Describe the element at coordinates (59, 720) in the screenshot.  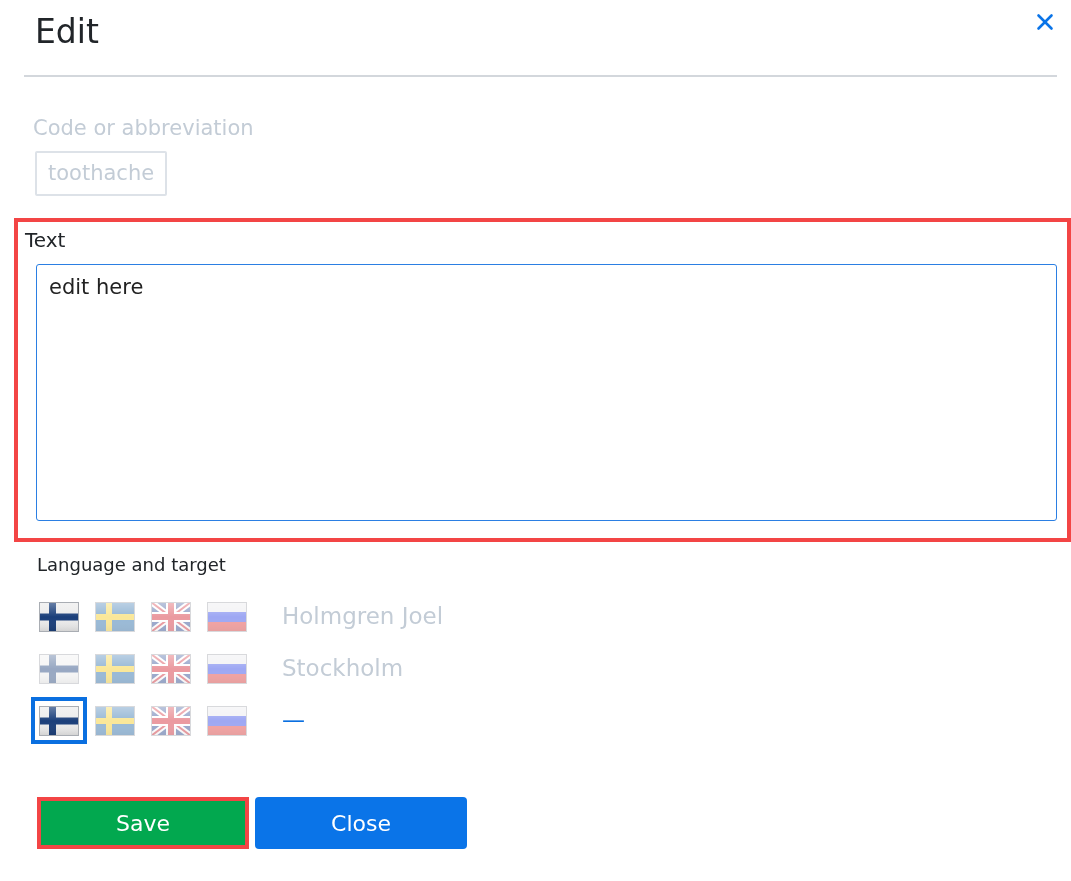
I see `focused-flag-button` at that location.